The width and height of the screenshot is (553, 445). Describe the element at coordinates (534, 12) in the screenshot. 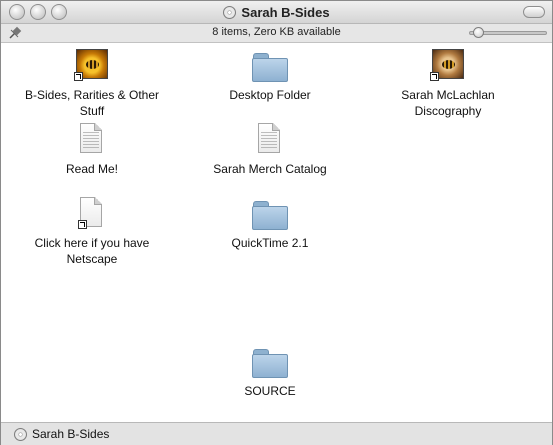

I see `toolbar-toggle-button` at that location.